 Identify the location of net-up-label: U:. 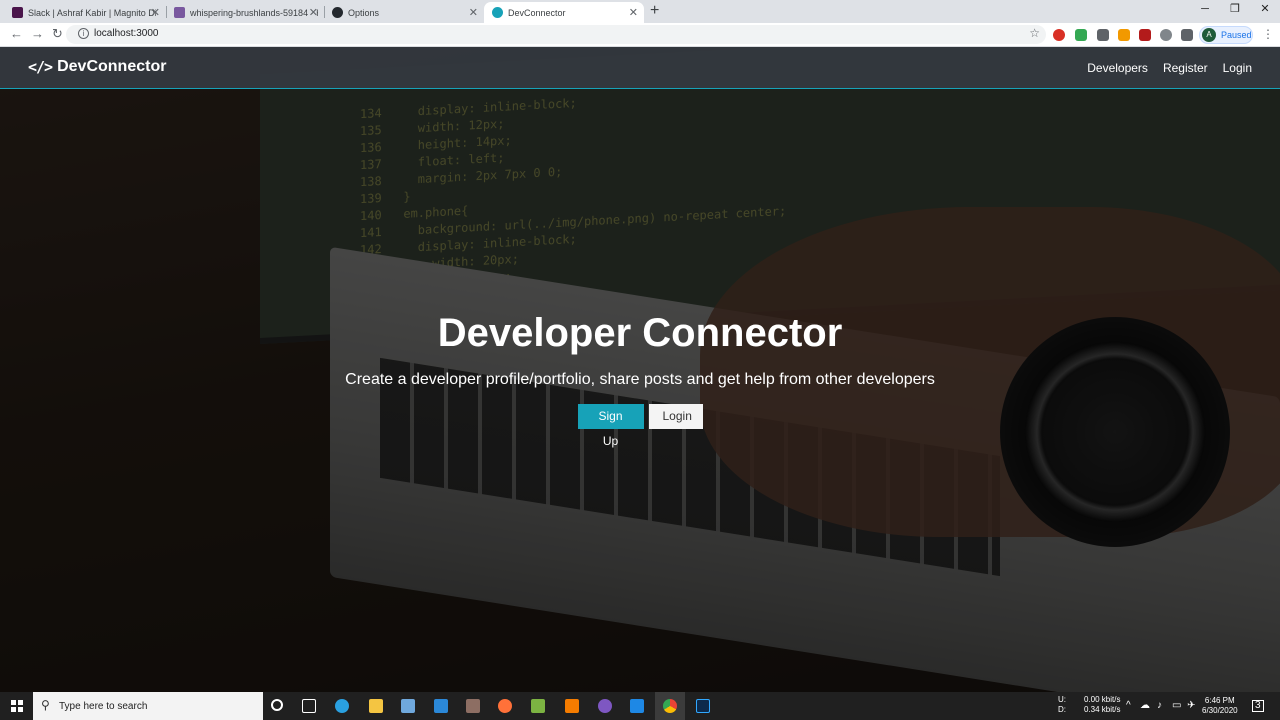
(1062, 699).